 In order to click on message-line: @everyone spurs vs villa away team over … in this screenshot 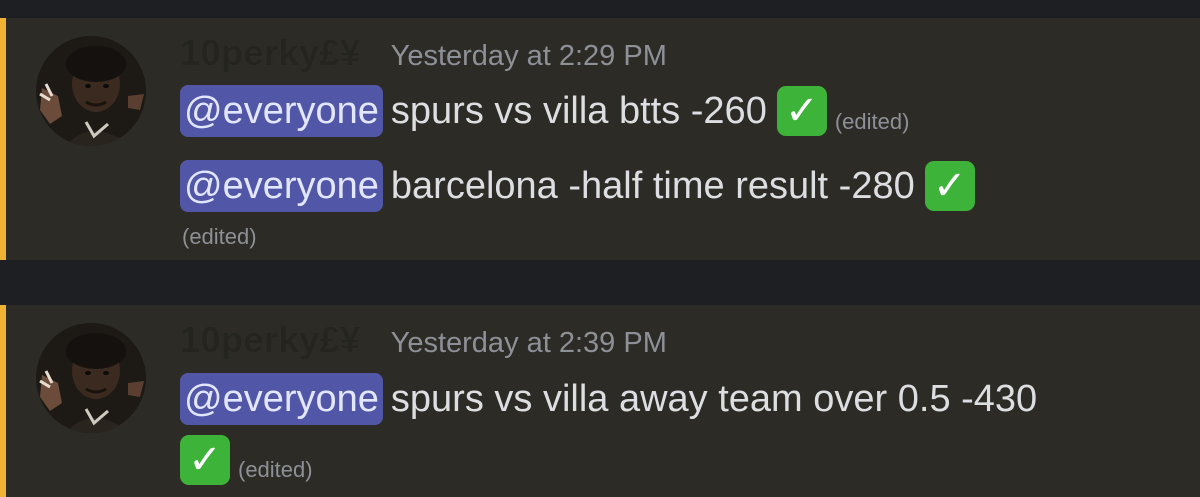, I will do `click(608, 399)`.